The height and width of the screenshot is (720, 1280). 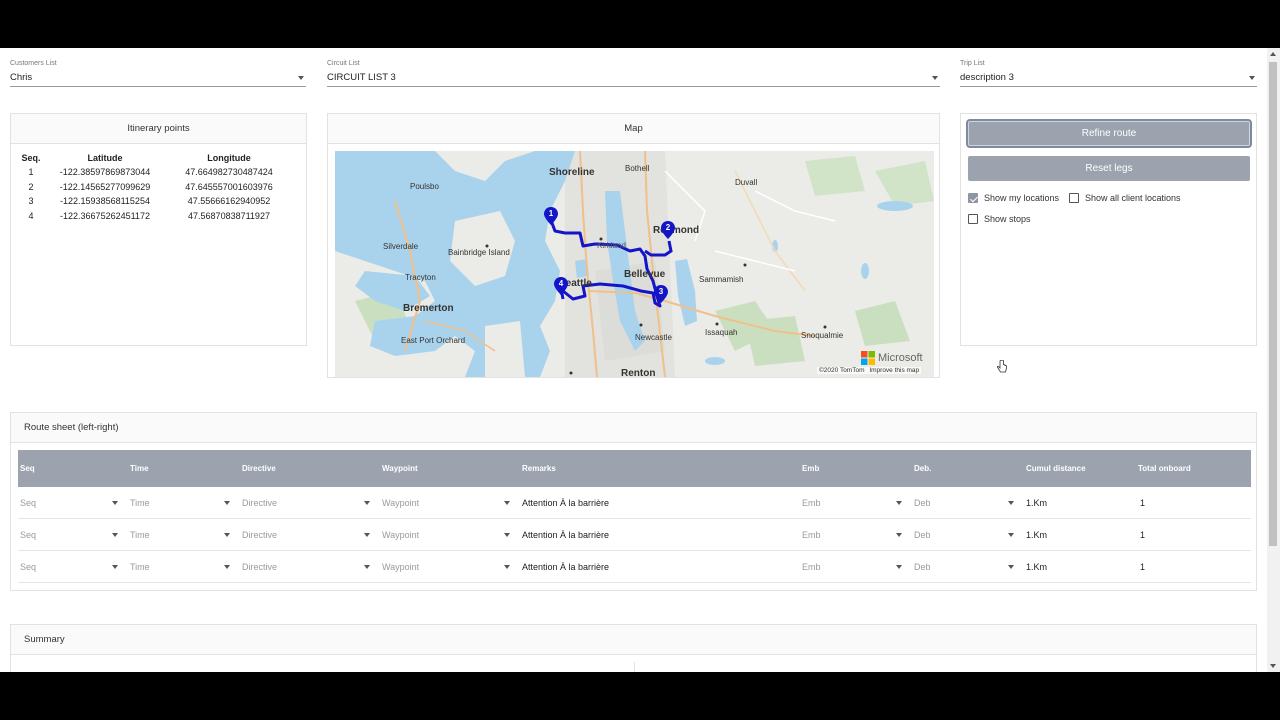 I want to click on itinerary-lon: 47.645557001603976, so click(x=229, y=186).